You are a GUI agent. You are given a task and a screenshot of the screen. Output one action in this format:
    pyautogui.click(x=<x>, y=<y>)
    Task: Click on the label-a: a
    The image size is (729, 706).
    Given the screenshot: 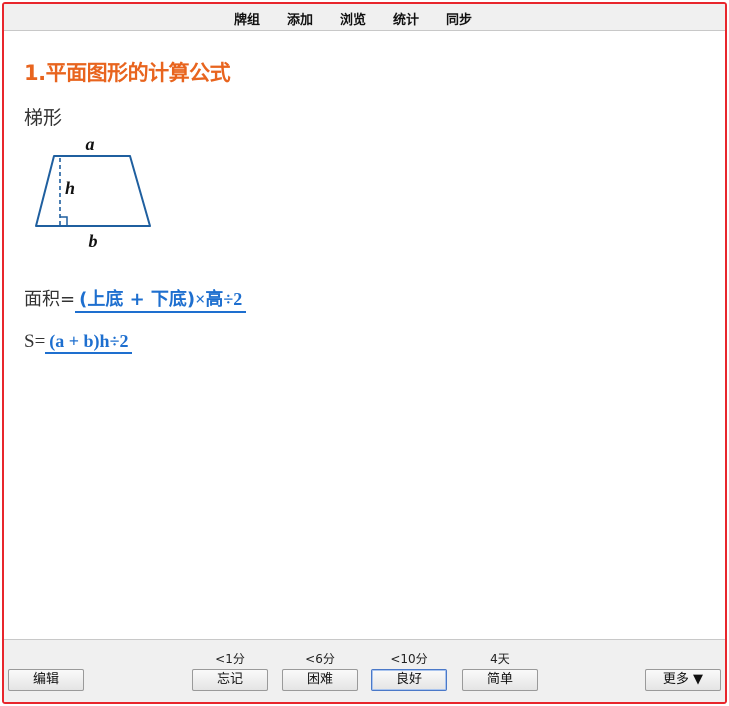 What is the action you would take?
    pyautogui.click(x=90, y=144)
    